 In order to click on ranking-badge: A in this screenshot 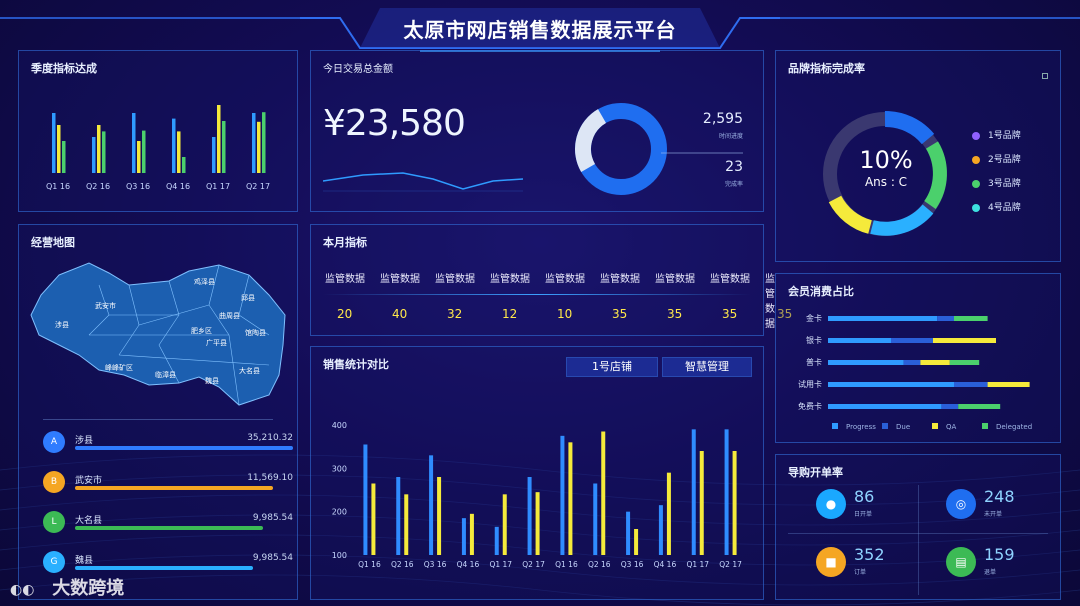, I will do `click(54, 442)`.